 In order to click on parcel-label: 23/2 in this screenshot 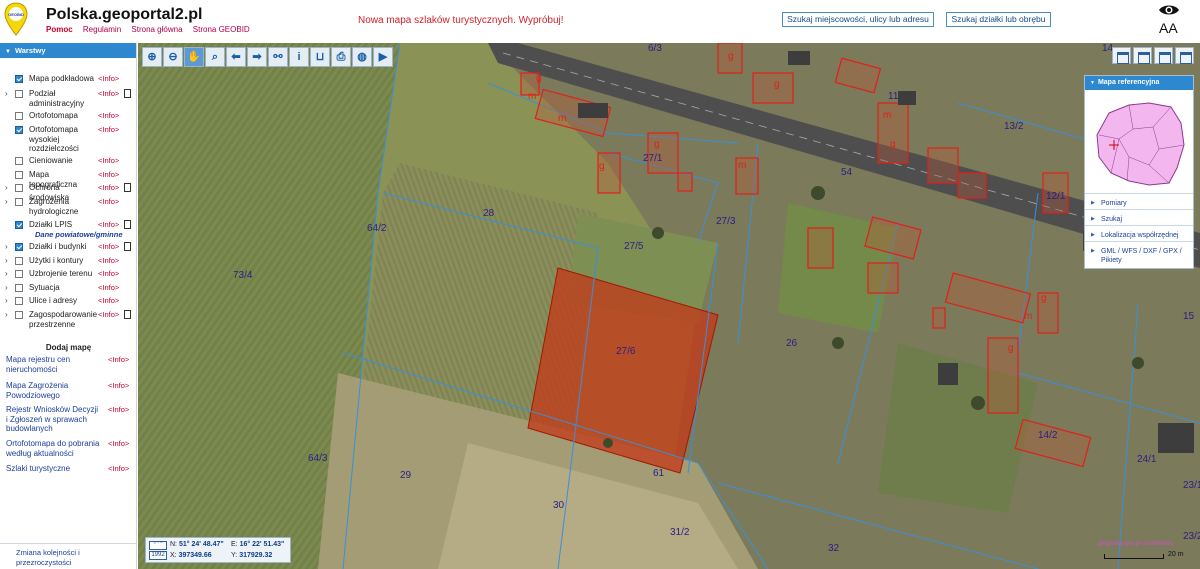, I will do `click(1191, 536)`.